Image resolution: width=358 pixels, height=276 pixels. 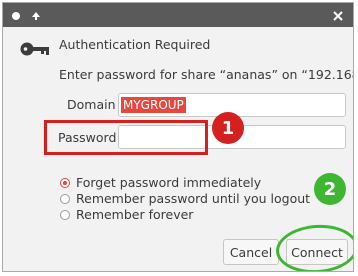 I want to click on option-remember-until-logout: Remember password until you logout, so click(x=185, y=198).